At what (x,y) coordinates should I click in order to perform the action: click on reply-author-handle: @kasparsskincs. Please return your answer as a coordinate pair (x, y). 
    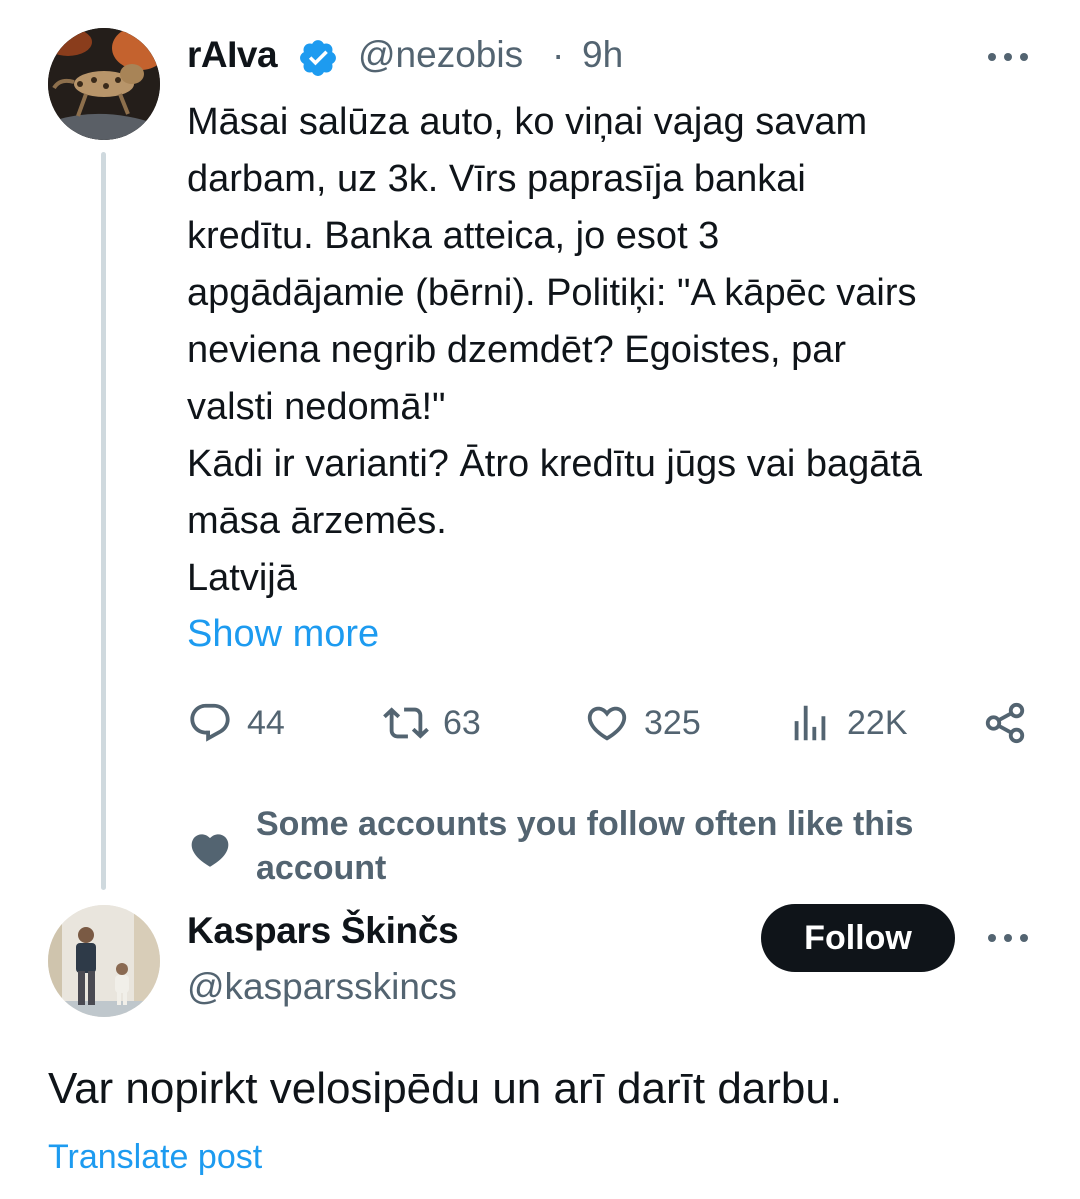
    Looking at the image, I should click on (322, 987).